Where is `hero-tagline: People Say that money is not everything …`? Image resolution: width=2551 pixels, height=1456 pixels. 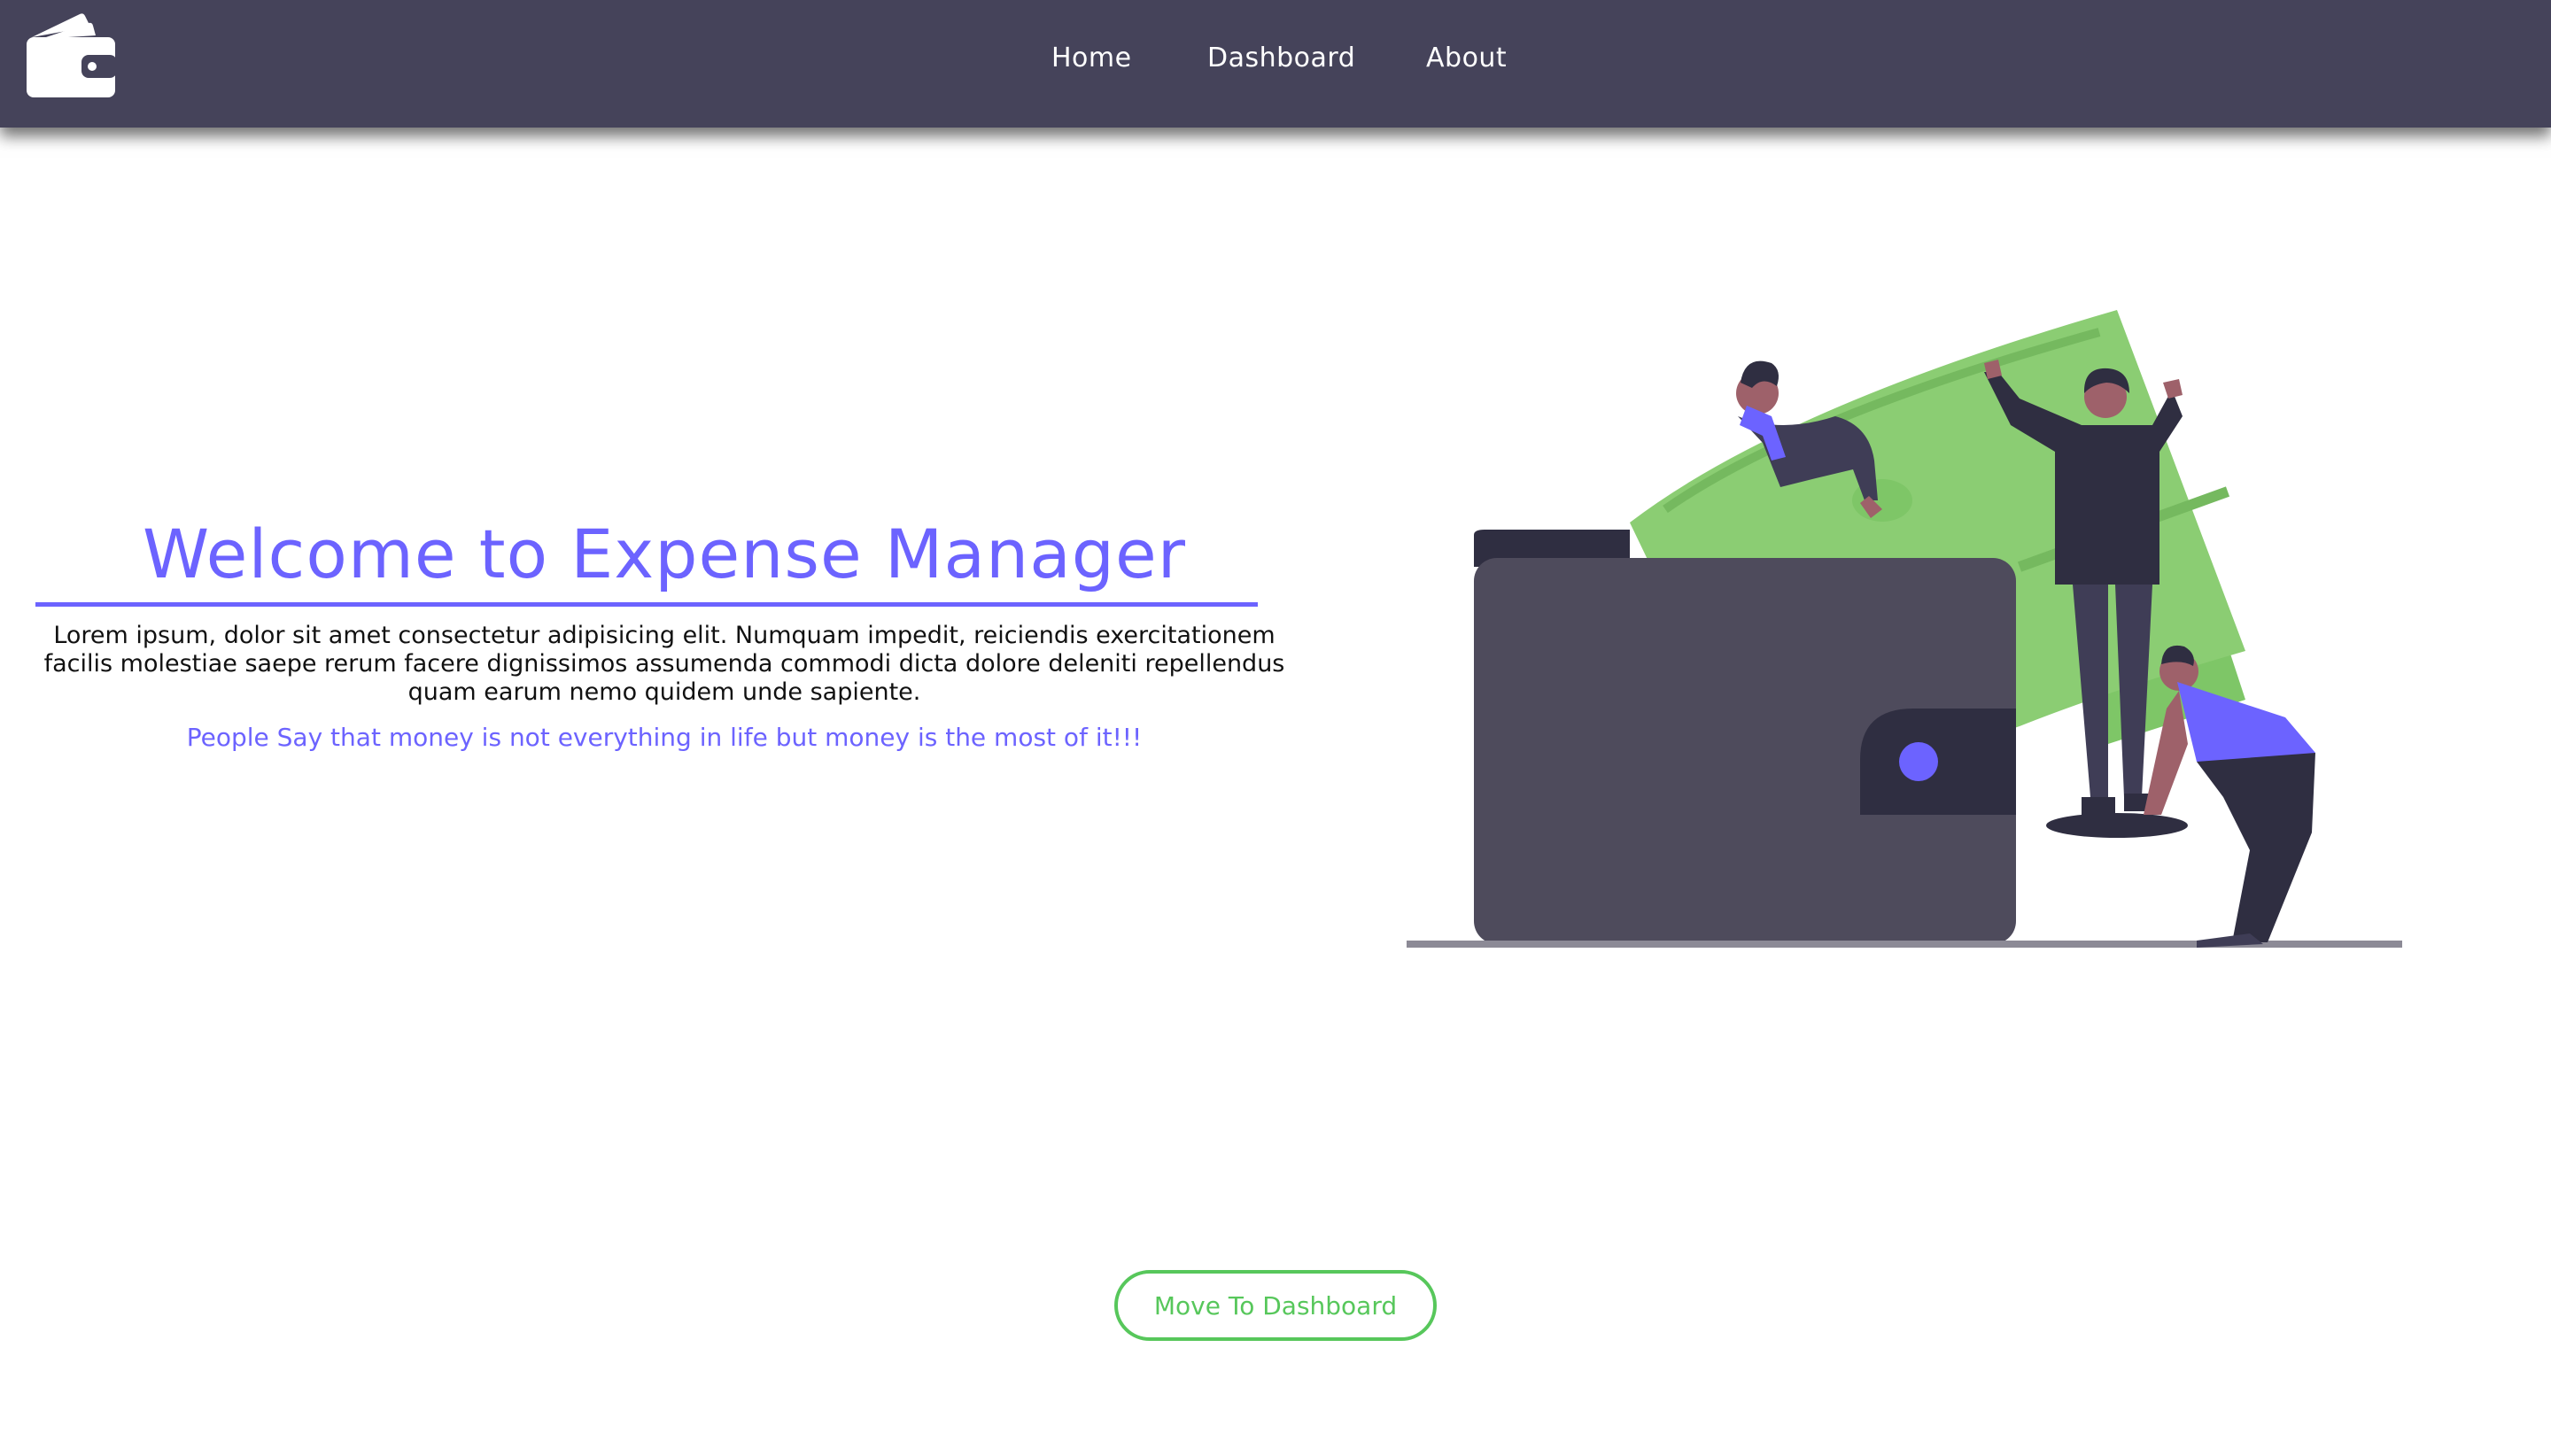
hero-tagline: People Say that money is not everything … is located at coordinates (664, 737).